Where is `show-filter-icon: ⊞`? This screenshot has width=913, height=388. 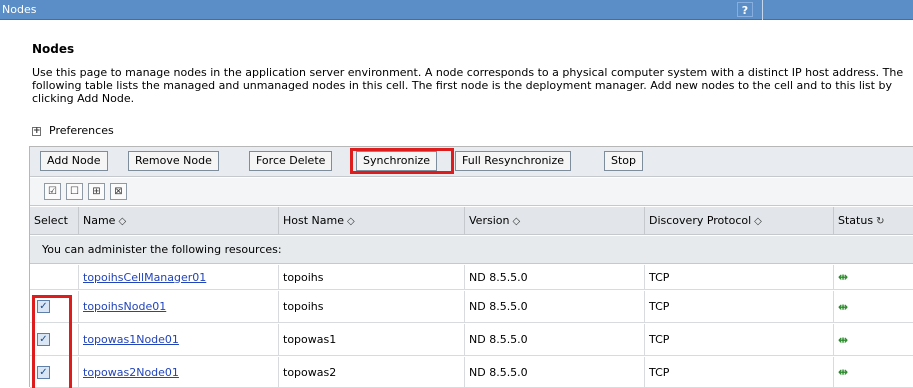
show-filter-icon: ⊞ is located at coordinates (96, 191).